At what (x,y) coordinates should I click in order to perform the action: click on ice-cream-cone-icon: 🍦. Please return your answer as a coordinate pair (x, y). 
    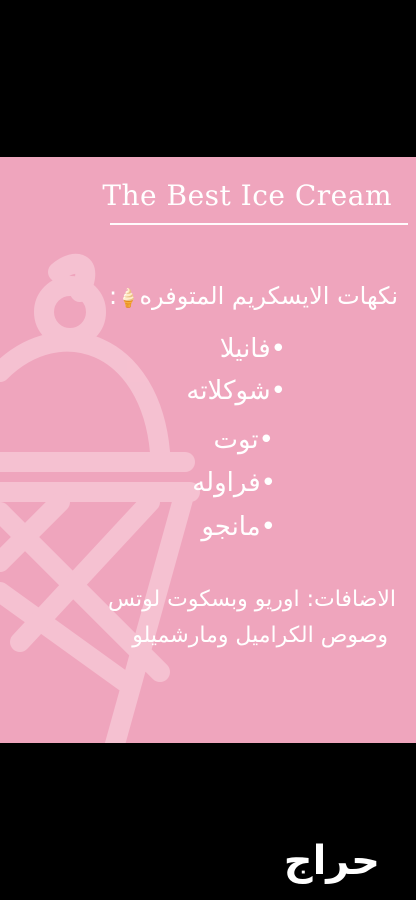
    Looking at the image, I should click on (128, 298).